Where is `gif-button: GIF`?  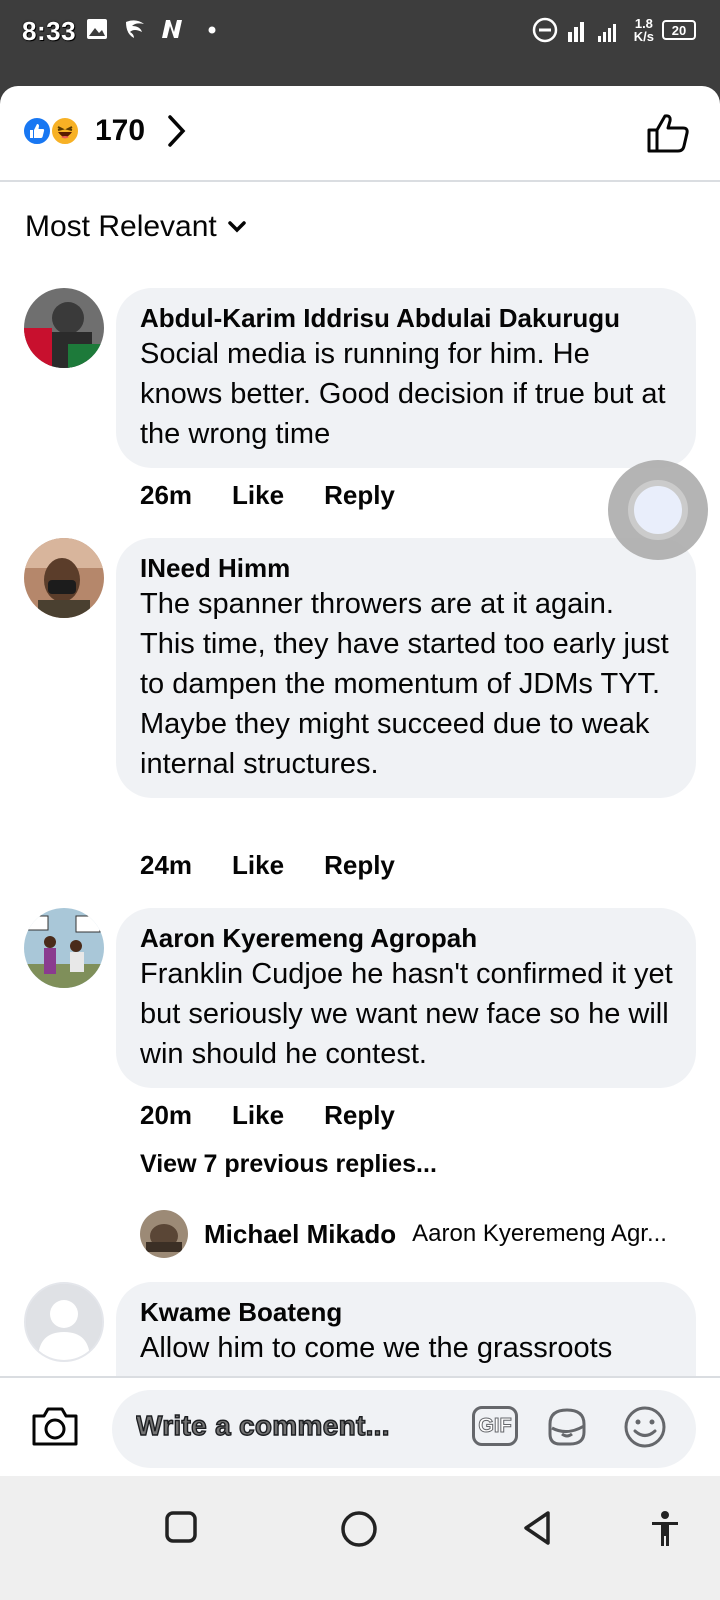
gif-button: GIF is located at coordinates (495, 1426).